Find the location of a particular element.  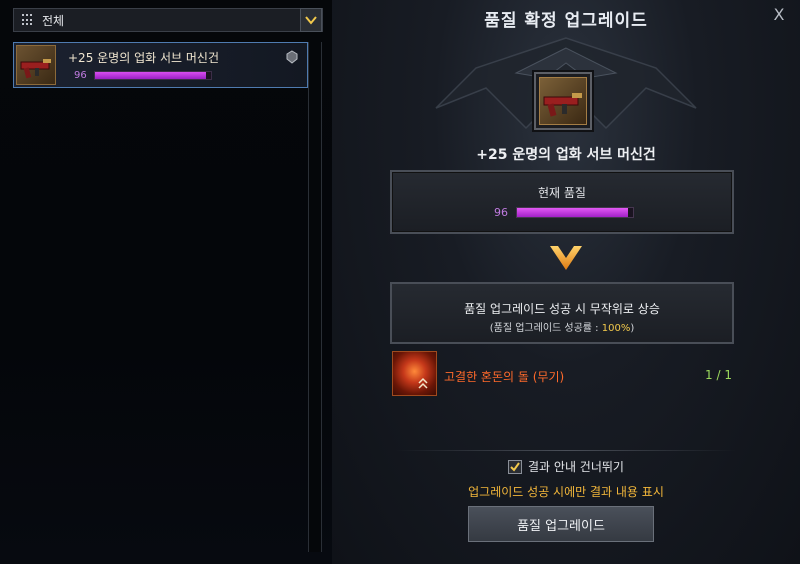

filter-dropdown: 전체 is located at coordinates (168, 20).